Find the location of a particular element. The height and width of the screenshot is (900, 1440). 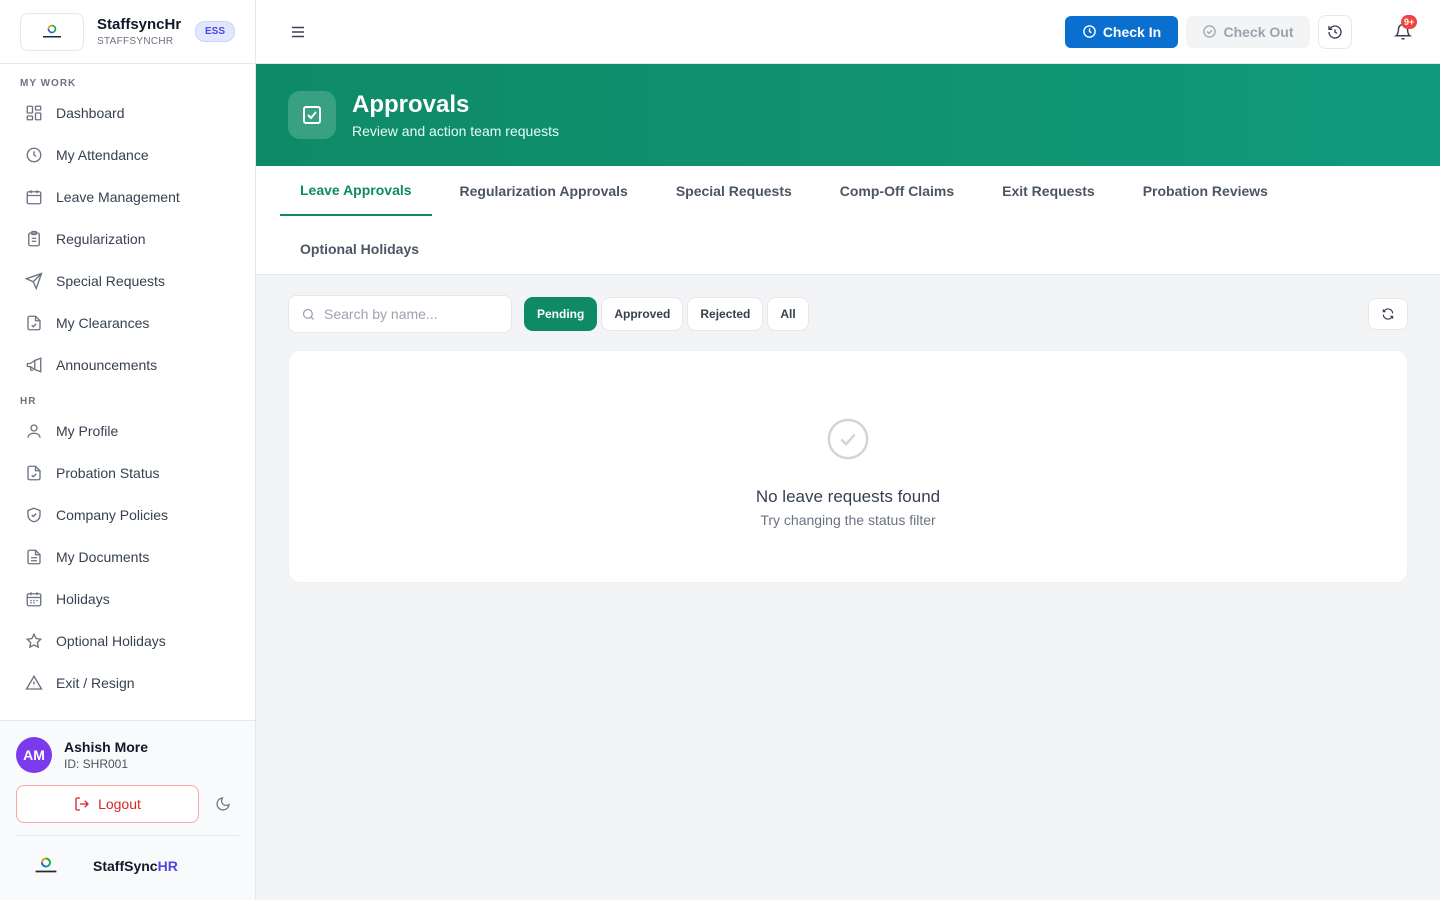

sidebar-item-label: Leave Management is located at coordinates (118, 197).